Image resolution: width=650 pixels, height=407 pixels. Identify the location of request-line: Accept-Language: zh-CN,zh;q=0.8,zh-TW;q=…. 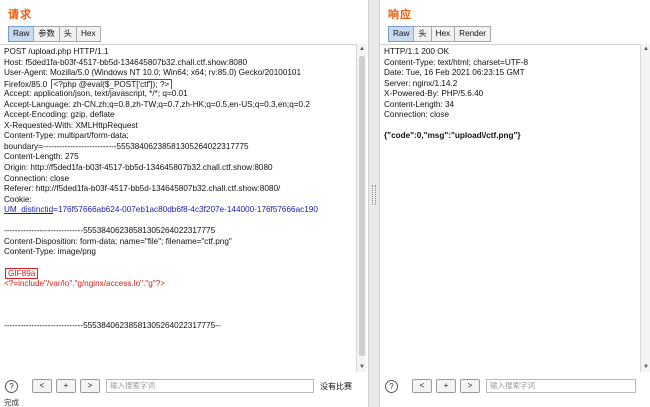
(157, 104).